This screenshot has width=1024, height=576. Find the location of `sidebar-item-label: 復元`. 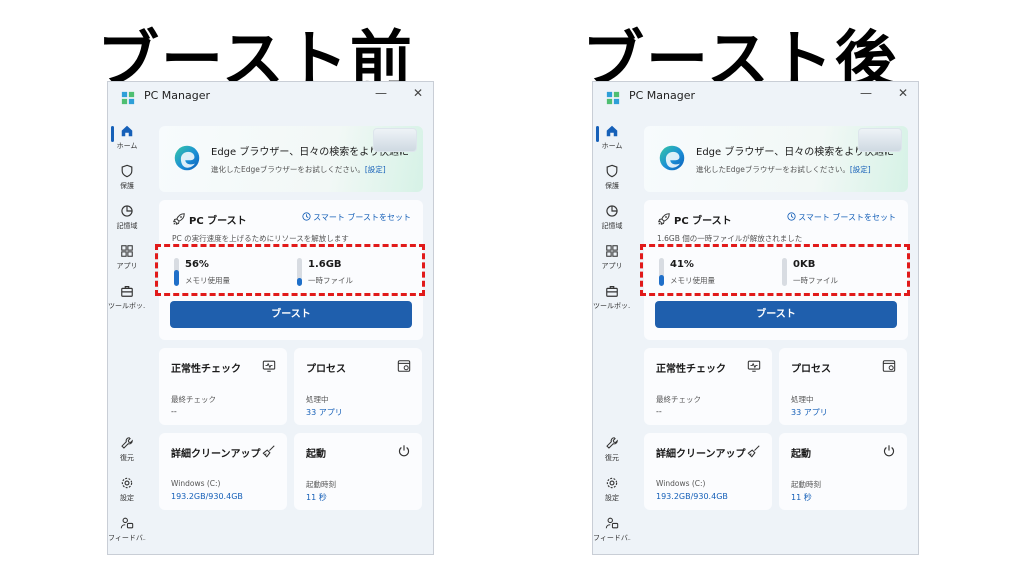

sidebar-item-label: 復元 is located at coordinates (127, 458).